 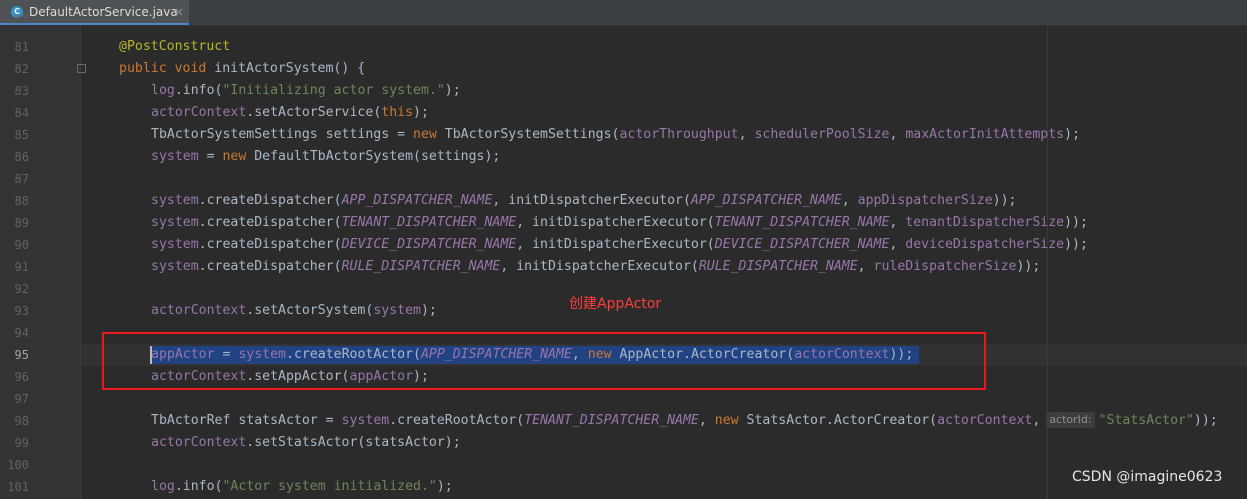 I want to click on line-number: 92, so click(x=21, y=289).